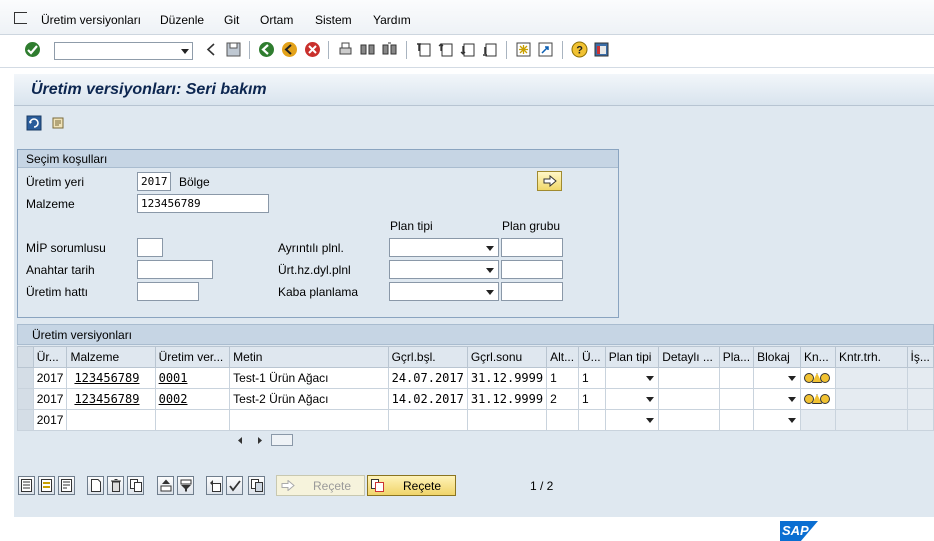 This screenshot has width=934, height=541. I want to click on rough-cut-planning-type-select, so click(444, 291).